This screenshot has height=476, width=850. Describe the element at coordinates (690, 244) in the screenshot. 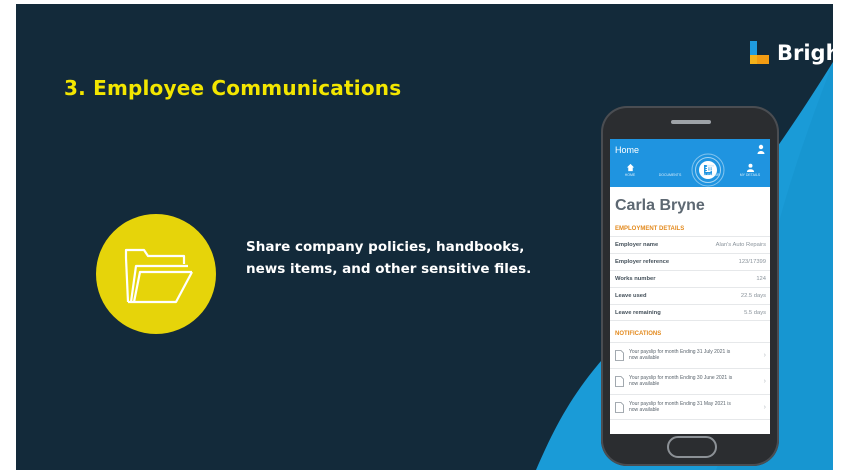

I see `detail-row-employer-name: Employer name Alan's Auto Repairs` at that location.